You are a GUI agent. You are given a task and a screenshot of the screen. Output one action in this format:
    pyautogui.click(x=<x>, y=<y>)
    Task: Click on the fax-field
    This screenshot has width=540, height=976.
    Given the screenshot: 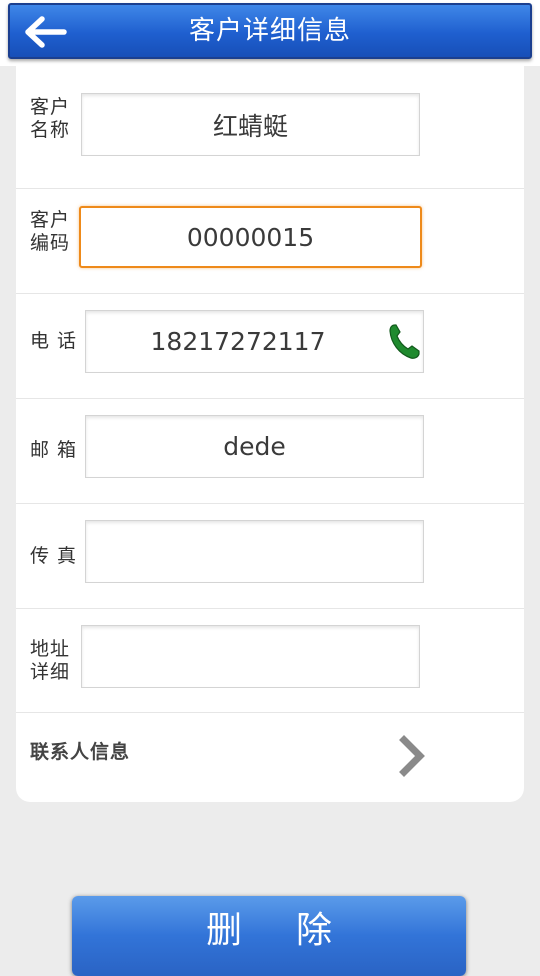 What is the action you would take?
    pyautogui.click(x=254, y=551)
    